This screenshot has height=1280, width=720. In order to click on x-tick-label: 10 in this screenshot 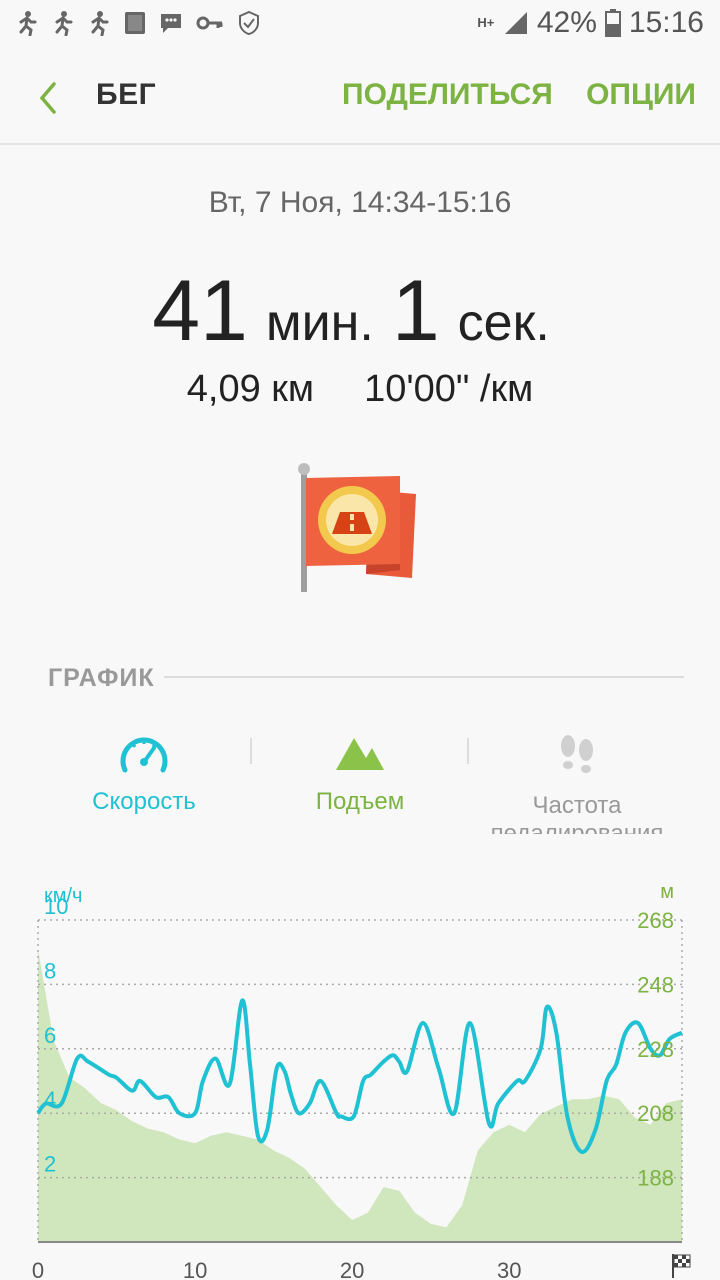, I will do `click(195, 1269)`.